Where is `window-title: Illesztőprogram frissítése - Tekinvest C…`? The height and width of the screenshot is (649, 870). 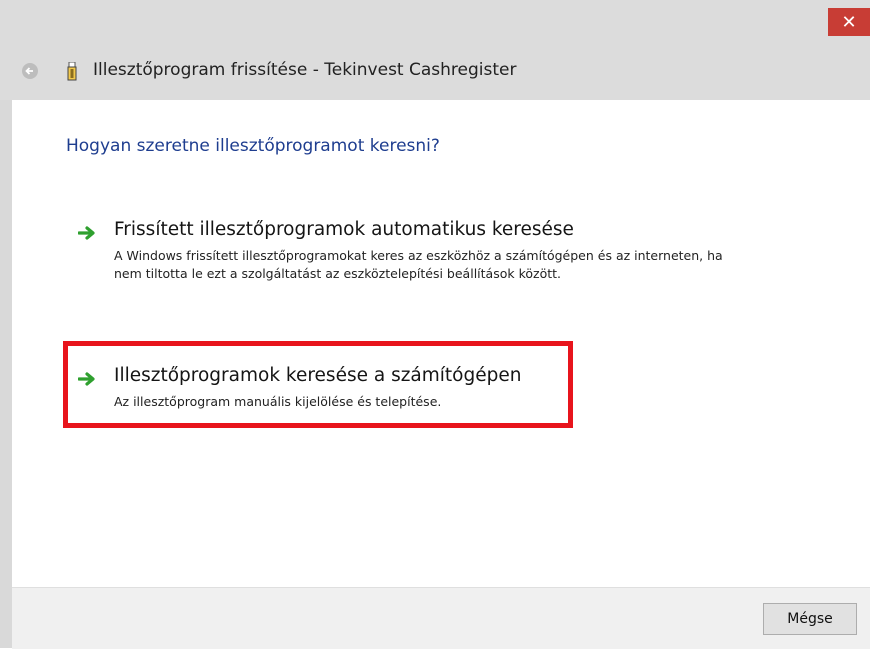 window-title: Illesztőprogram frissítése - Tekinvest C… is located at coordinates (305, 70).